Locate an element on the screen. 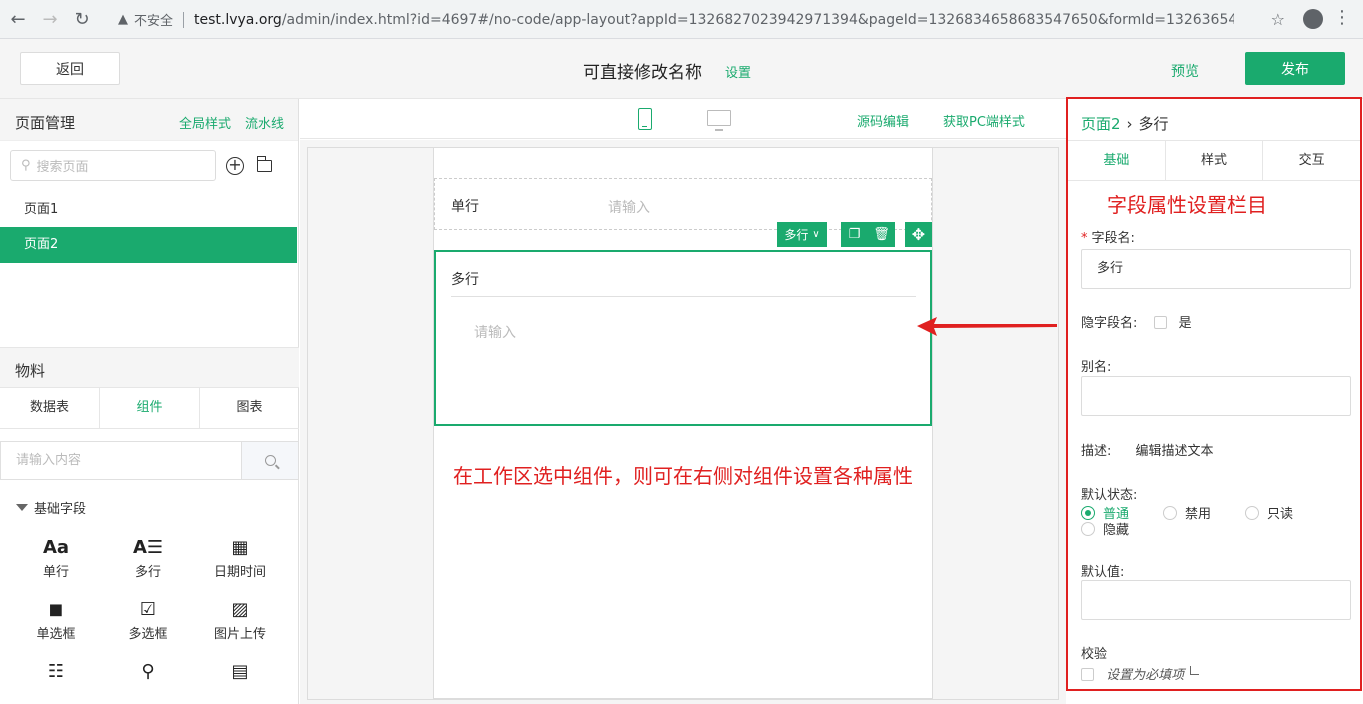 This screenshot has width=1363, height=704. field-name-label: * 字段名: is located at coordinates (1108, 238).